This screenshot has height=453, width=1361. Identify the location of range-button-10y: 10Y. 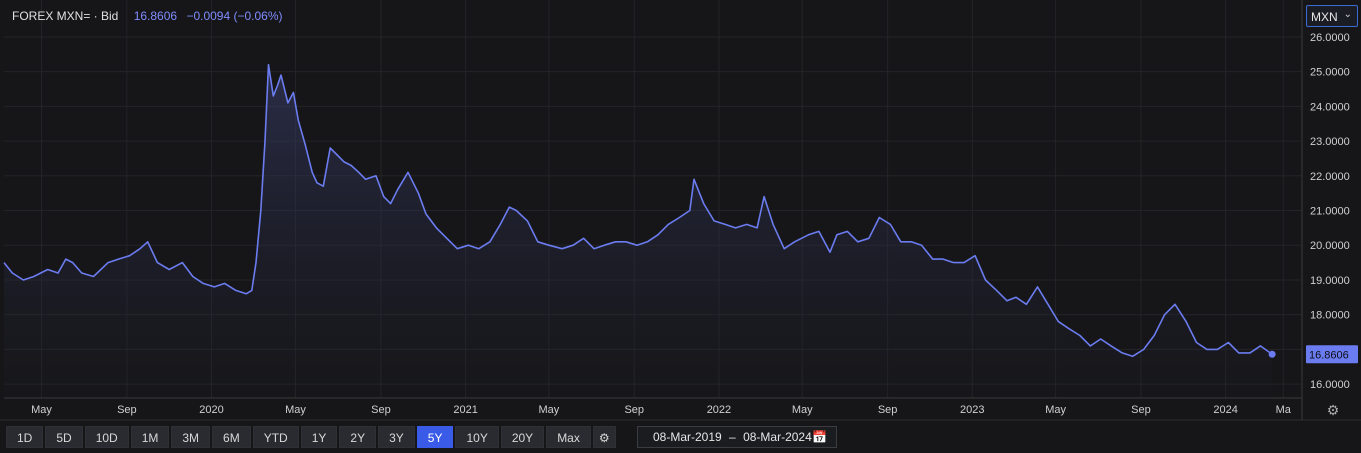
(477, 437).